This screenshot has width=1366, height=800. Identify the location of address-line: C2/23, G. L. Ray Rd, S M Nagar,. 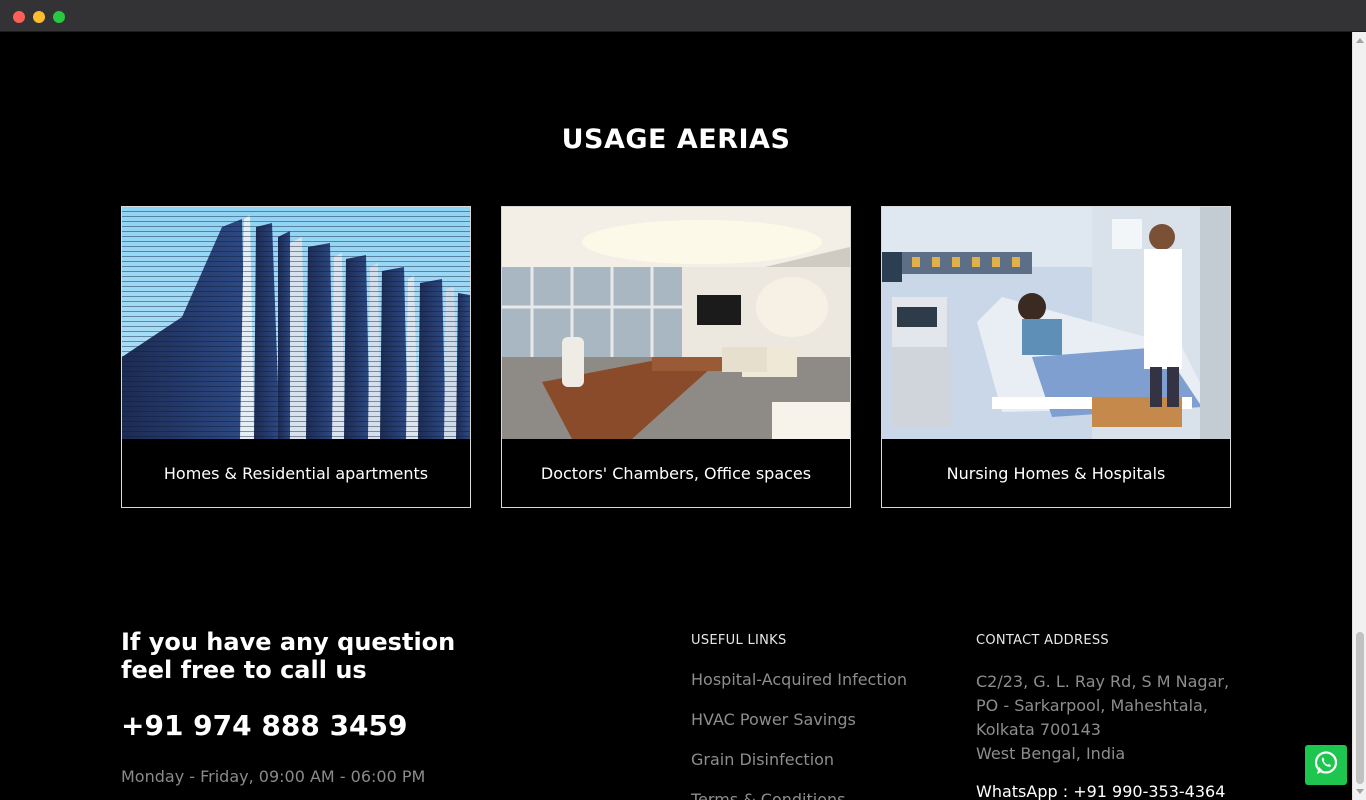
(1103, 681).